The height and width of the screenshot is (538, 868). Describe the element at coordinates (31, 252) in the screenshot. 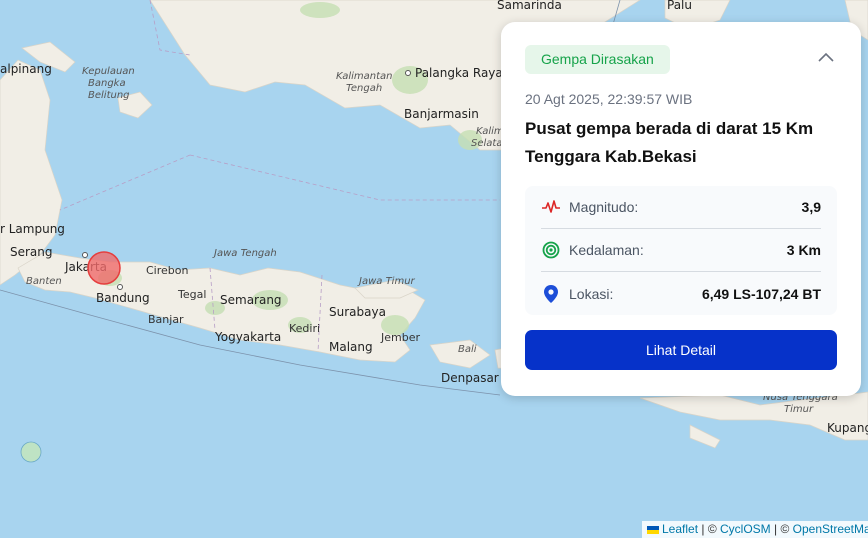

I see `label-serang: Serang` at that location.